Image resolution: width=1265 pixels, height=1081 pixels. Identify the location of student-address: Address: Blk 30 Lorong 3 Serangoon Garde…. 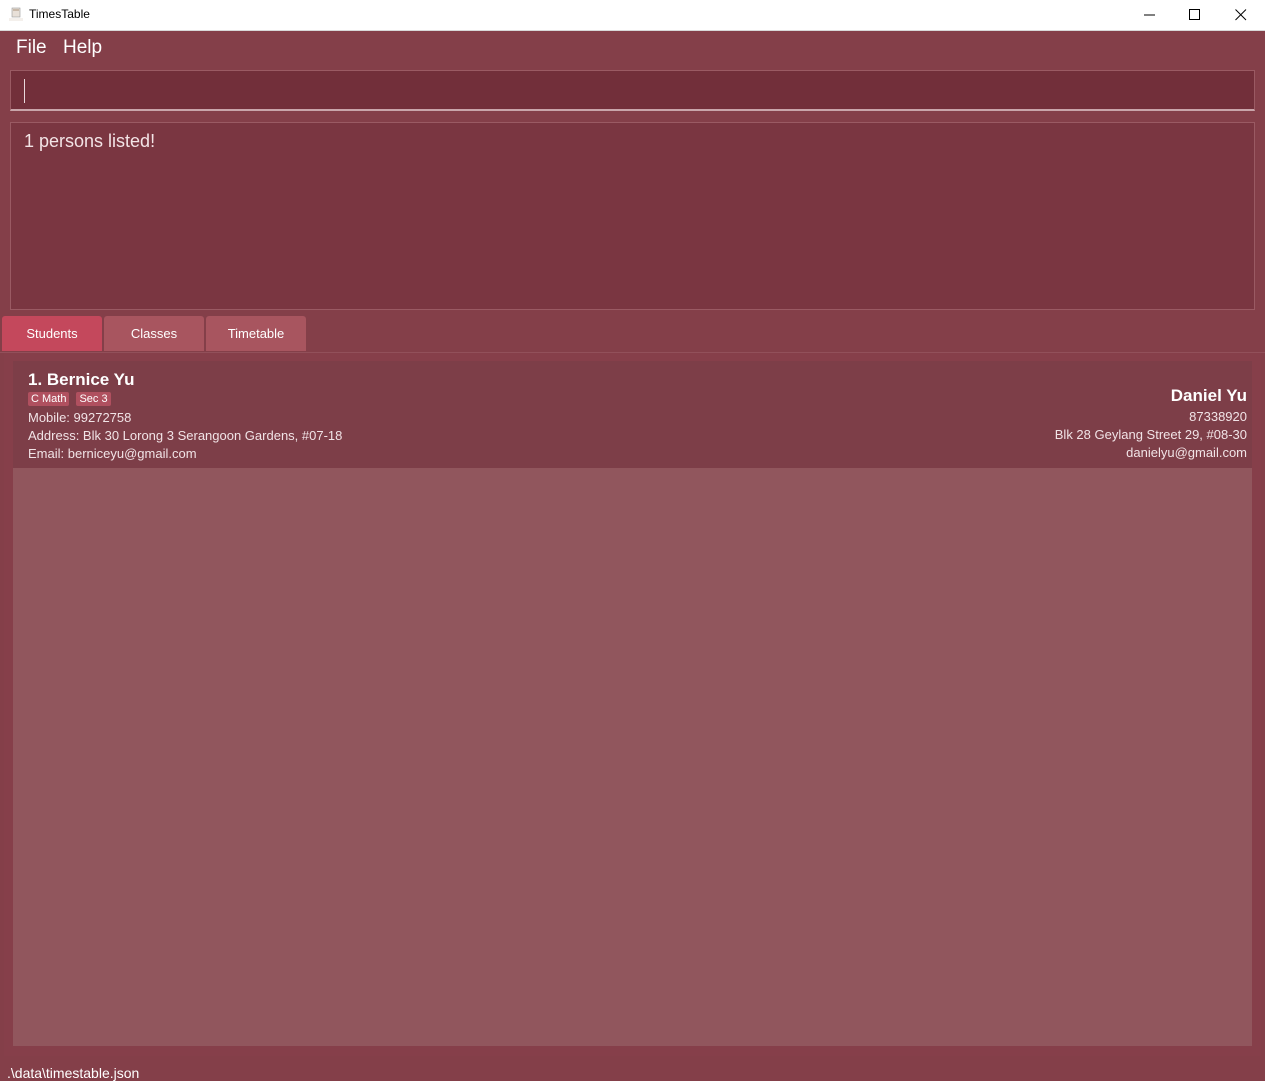
(185, 435).